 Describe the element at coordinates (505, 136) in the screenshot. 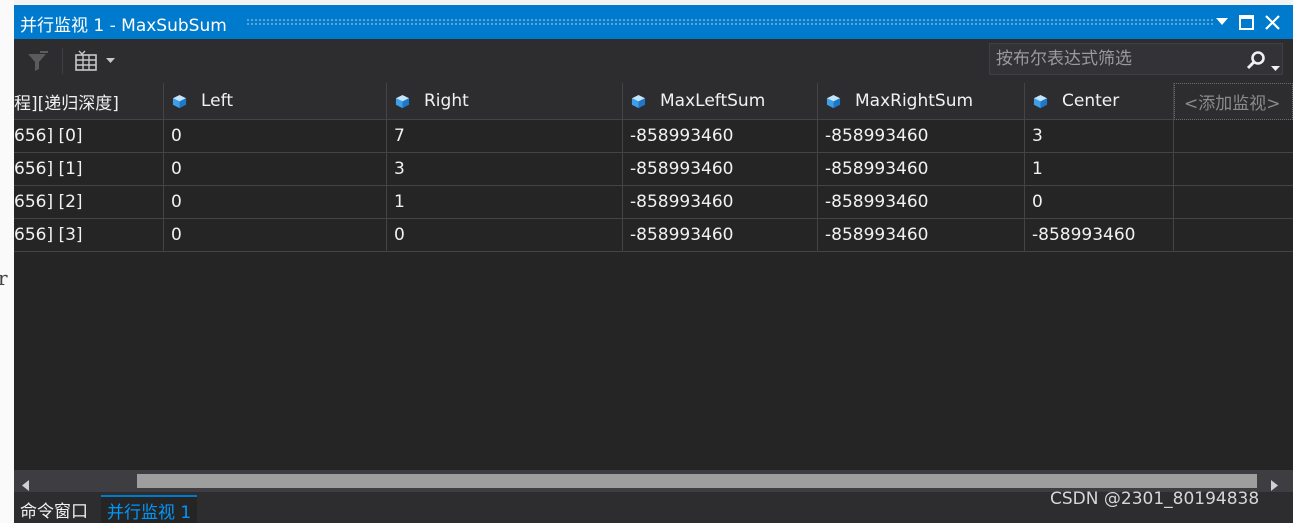

I see `table-cell: 7` at that location.